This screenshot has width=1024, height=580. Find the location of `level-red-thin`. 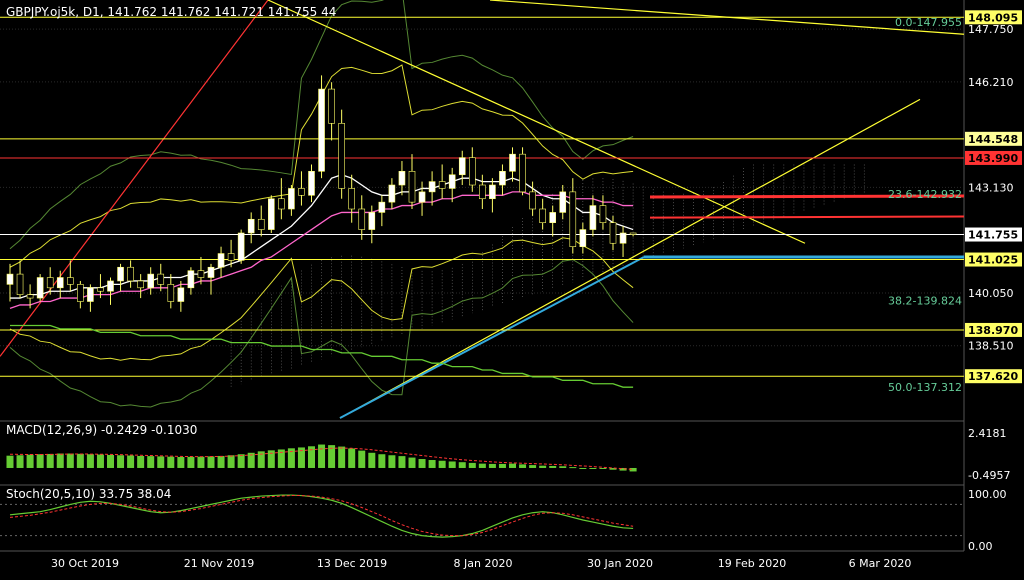

level-red-thin is located at coordinates (807, 217).